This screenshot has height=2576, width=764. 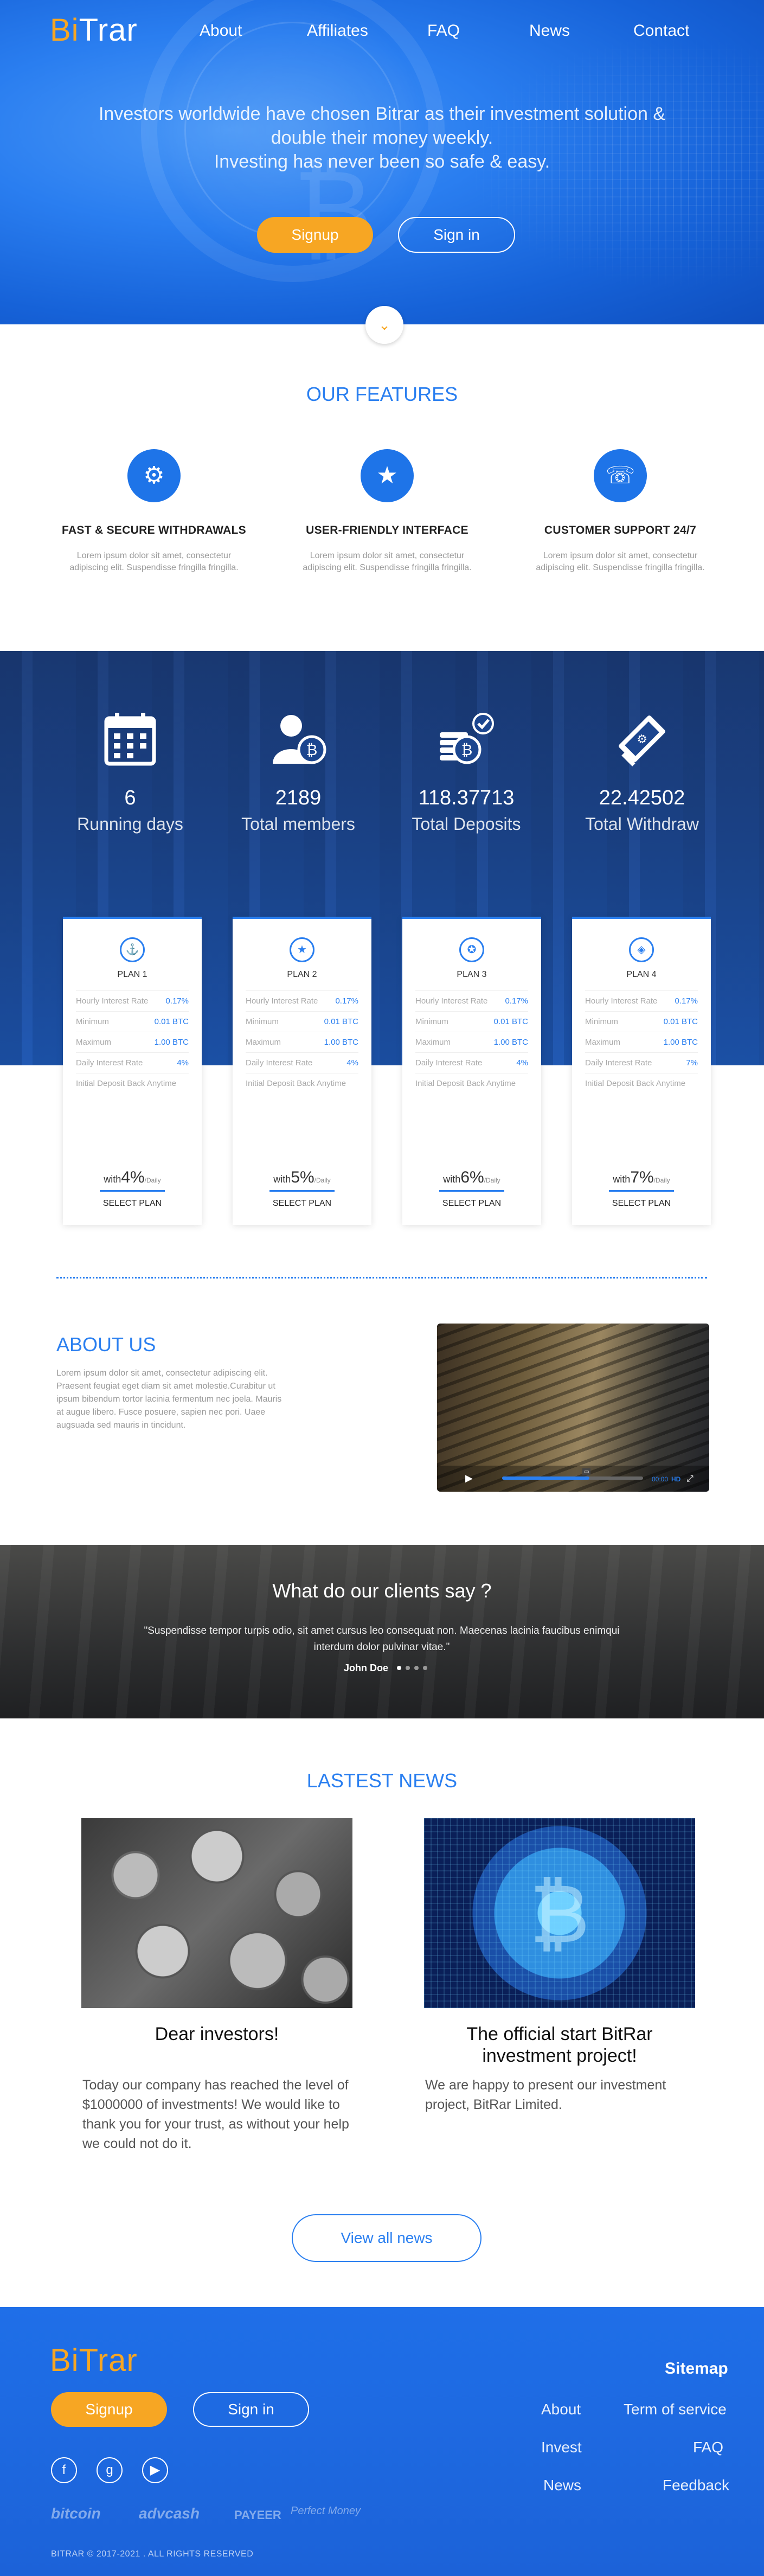 What do you see at coordinates (386, 2238) in the screenshot?
I see `view-all-news-button: View all news` at bounding box center [386, 2238].